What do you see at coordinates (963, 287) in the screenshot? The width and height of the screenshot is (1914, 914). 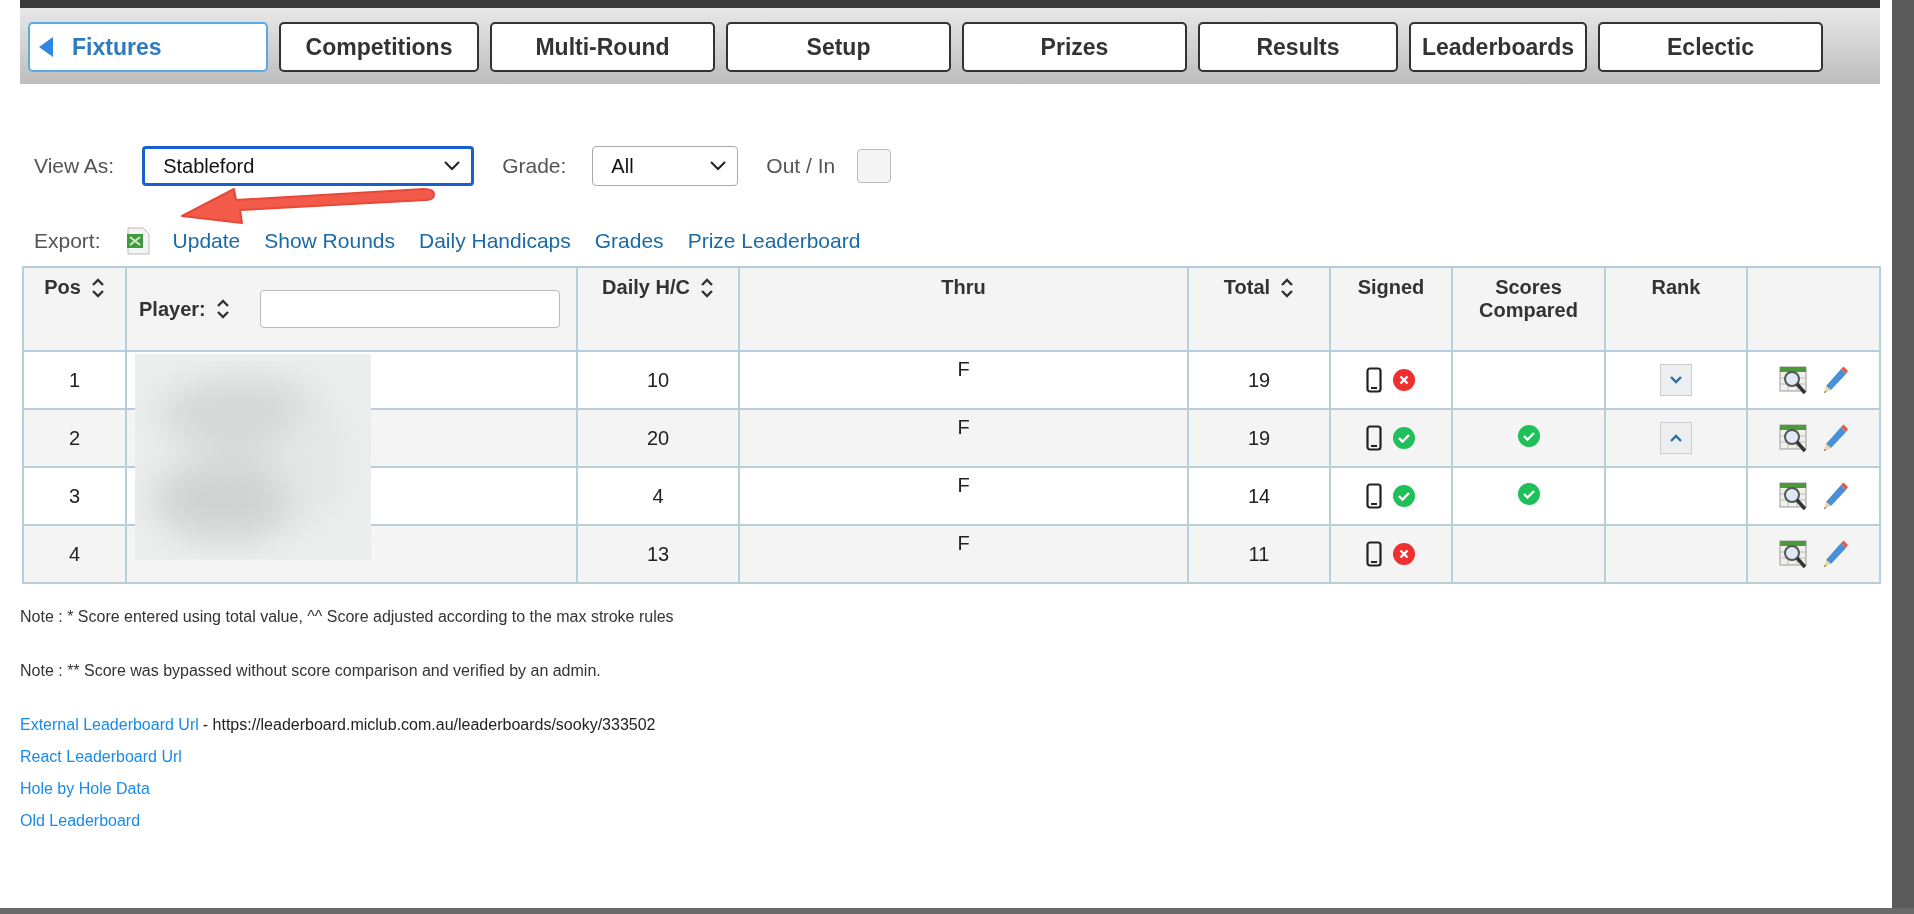 I see `column-label: Thru` at bounding box center [963, 287].